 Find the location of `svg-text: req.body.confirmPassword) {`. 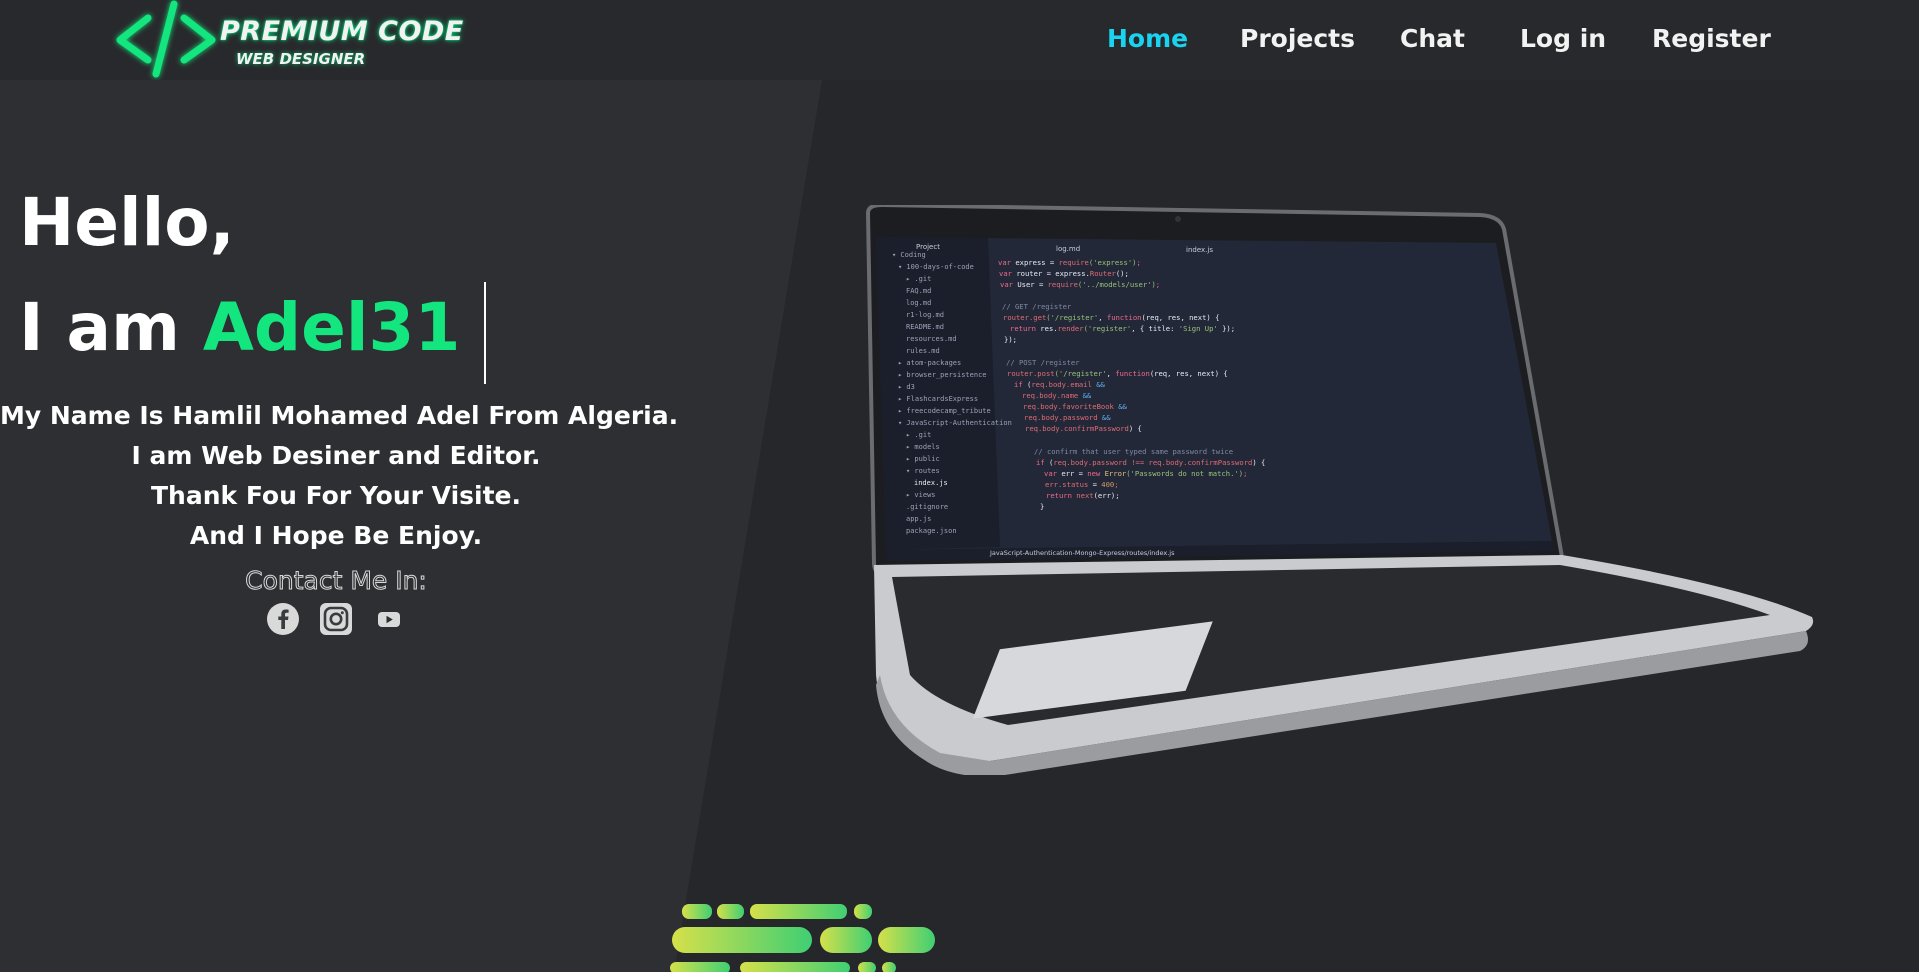

svg-text: req.body.confirmPassword) { is located at coordinates (1083, 428).